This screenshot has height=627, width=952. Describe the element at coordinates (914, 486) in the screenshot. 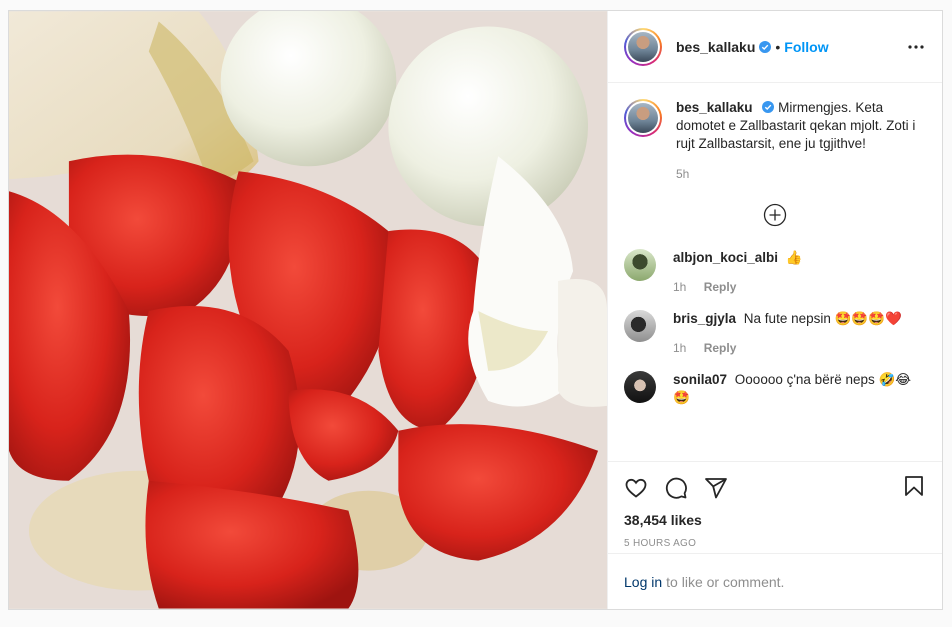

I see `save-icon` at that location.